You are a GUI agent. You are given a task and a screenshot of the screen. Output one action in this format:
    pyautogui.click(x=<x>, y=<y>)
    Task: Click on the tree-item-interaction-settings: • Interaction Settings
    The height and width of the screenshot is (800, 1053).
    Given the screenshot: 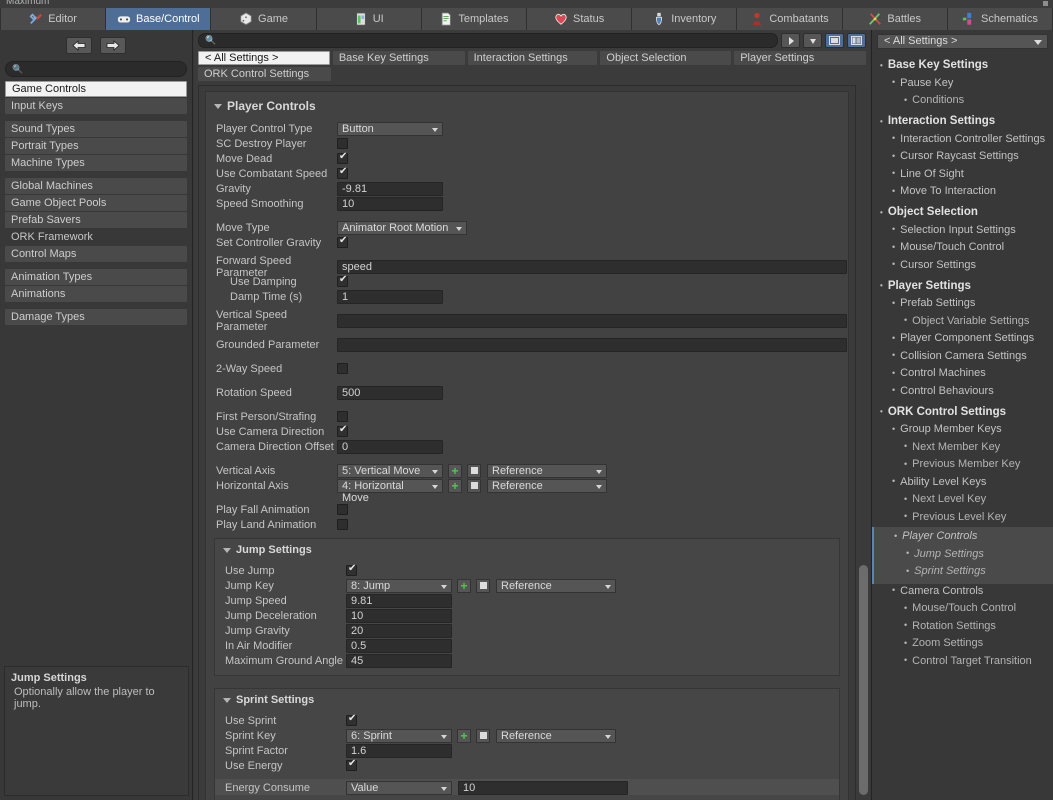 What is the action you would take?
    pyautogui.click(x=962, y=121)
    